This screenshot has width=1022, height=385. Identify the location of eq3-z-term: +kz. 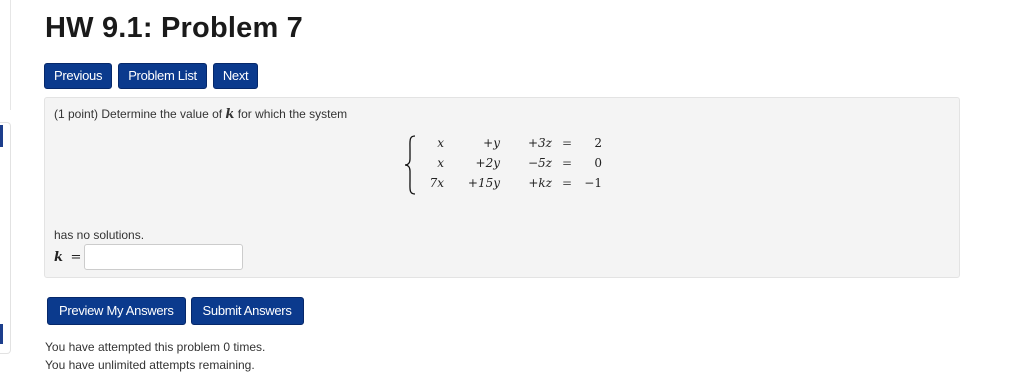
(540, 183).